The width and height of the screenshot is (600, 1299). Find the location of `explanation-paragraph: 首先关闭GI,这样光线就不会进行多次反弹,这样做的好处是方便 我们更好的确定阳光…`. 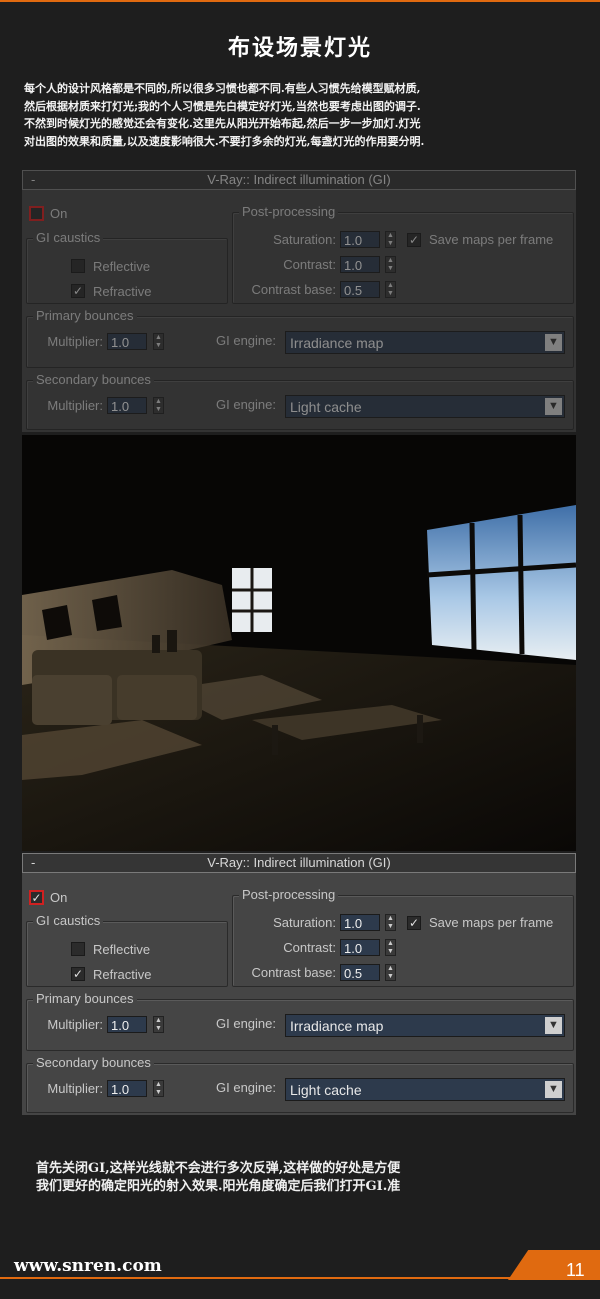

explanation-paragraph: 首先关闭GI,这样光线就不会进行多次反弹,这样做的好处是方便 我们更好的确定阳光… is located at coordinates (306, 1178).